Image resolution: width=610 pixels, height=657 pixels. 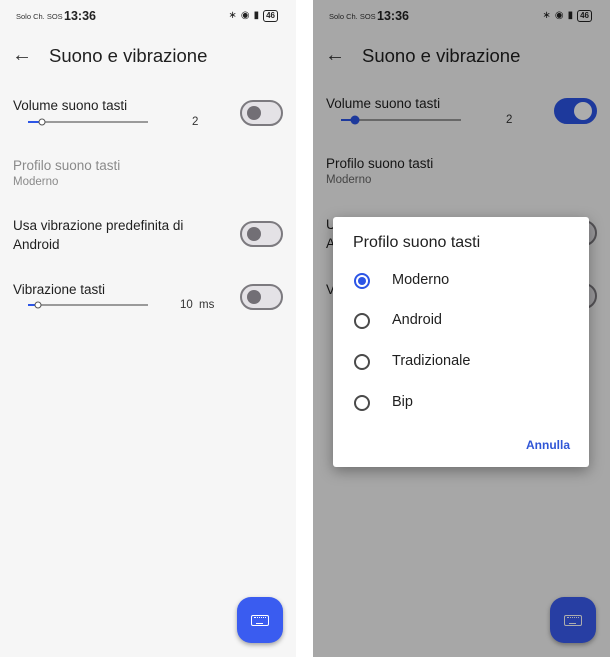 I want to click on bluetooth-icon: ∗, so click(x=232, y=15).